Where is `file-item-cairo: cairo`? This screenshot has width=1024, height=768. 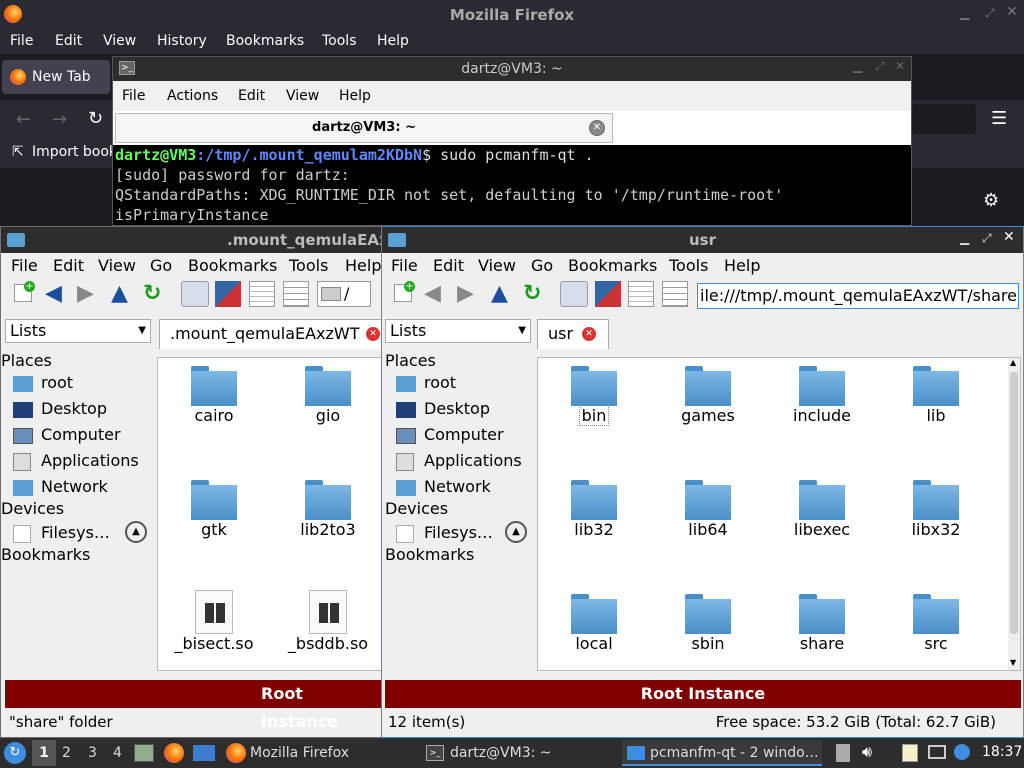
file-item-cairo: cairo is located at coordinates (214, 395).